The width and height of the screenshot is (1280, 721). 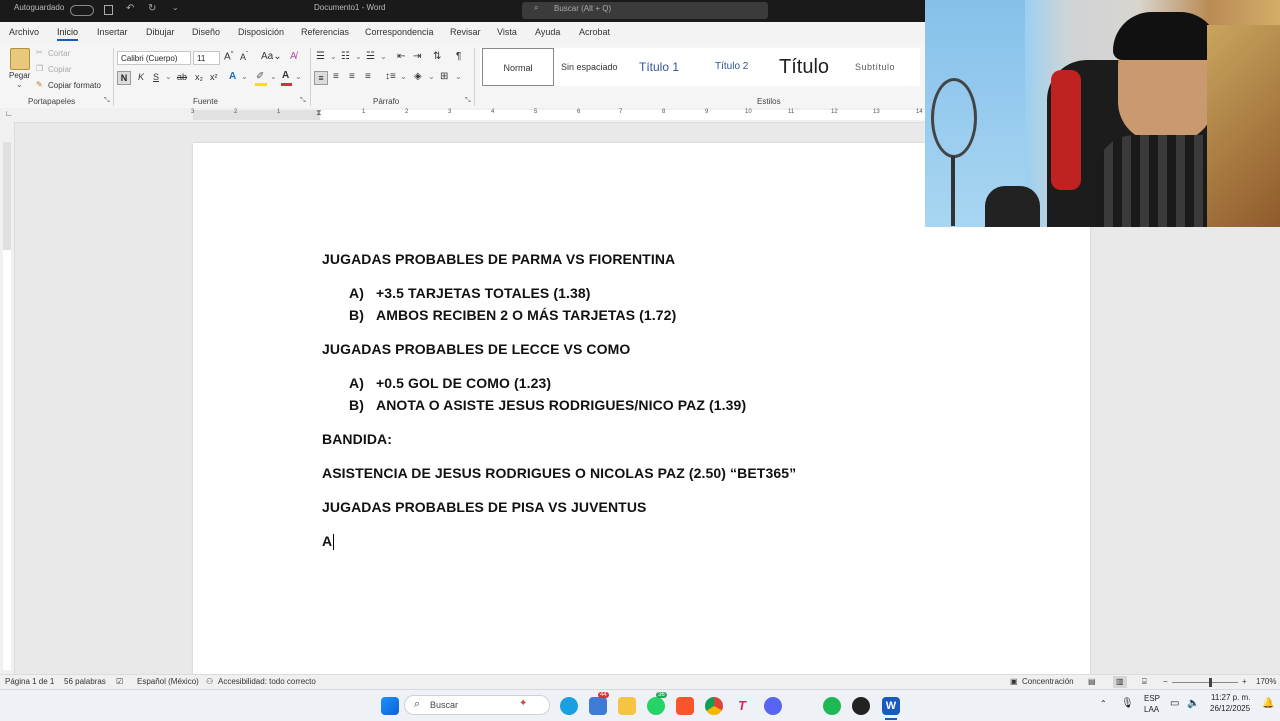 I want to click on text-effects-options-icon: ⌄, so click(x=244, y=76).